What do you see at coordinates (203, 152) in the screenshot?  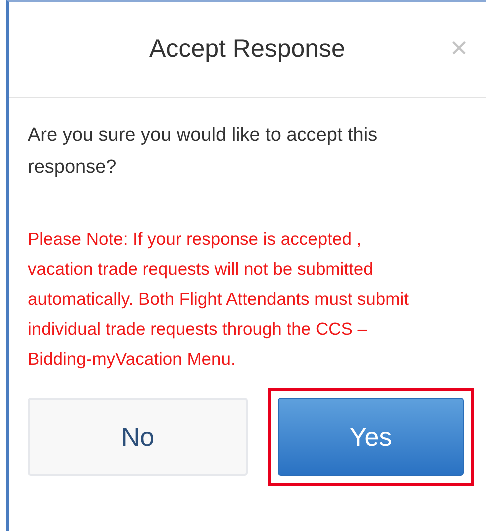 I see `confirmation-question: Are you sure you would like to accept this response?` at bounding box center [203, 152].